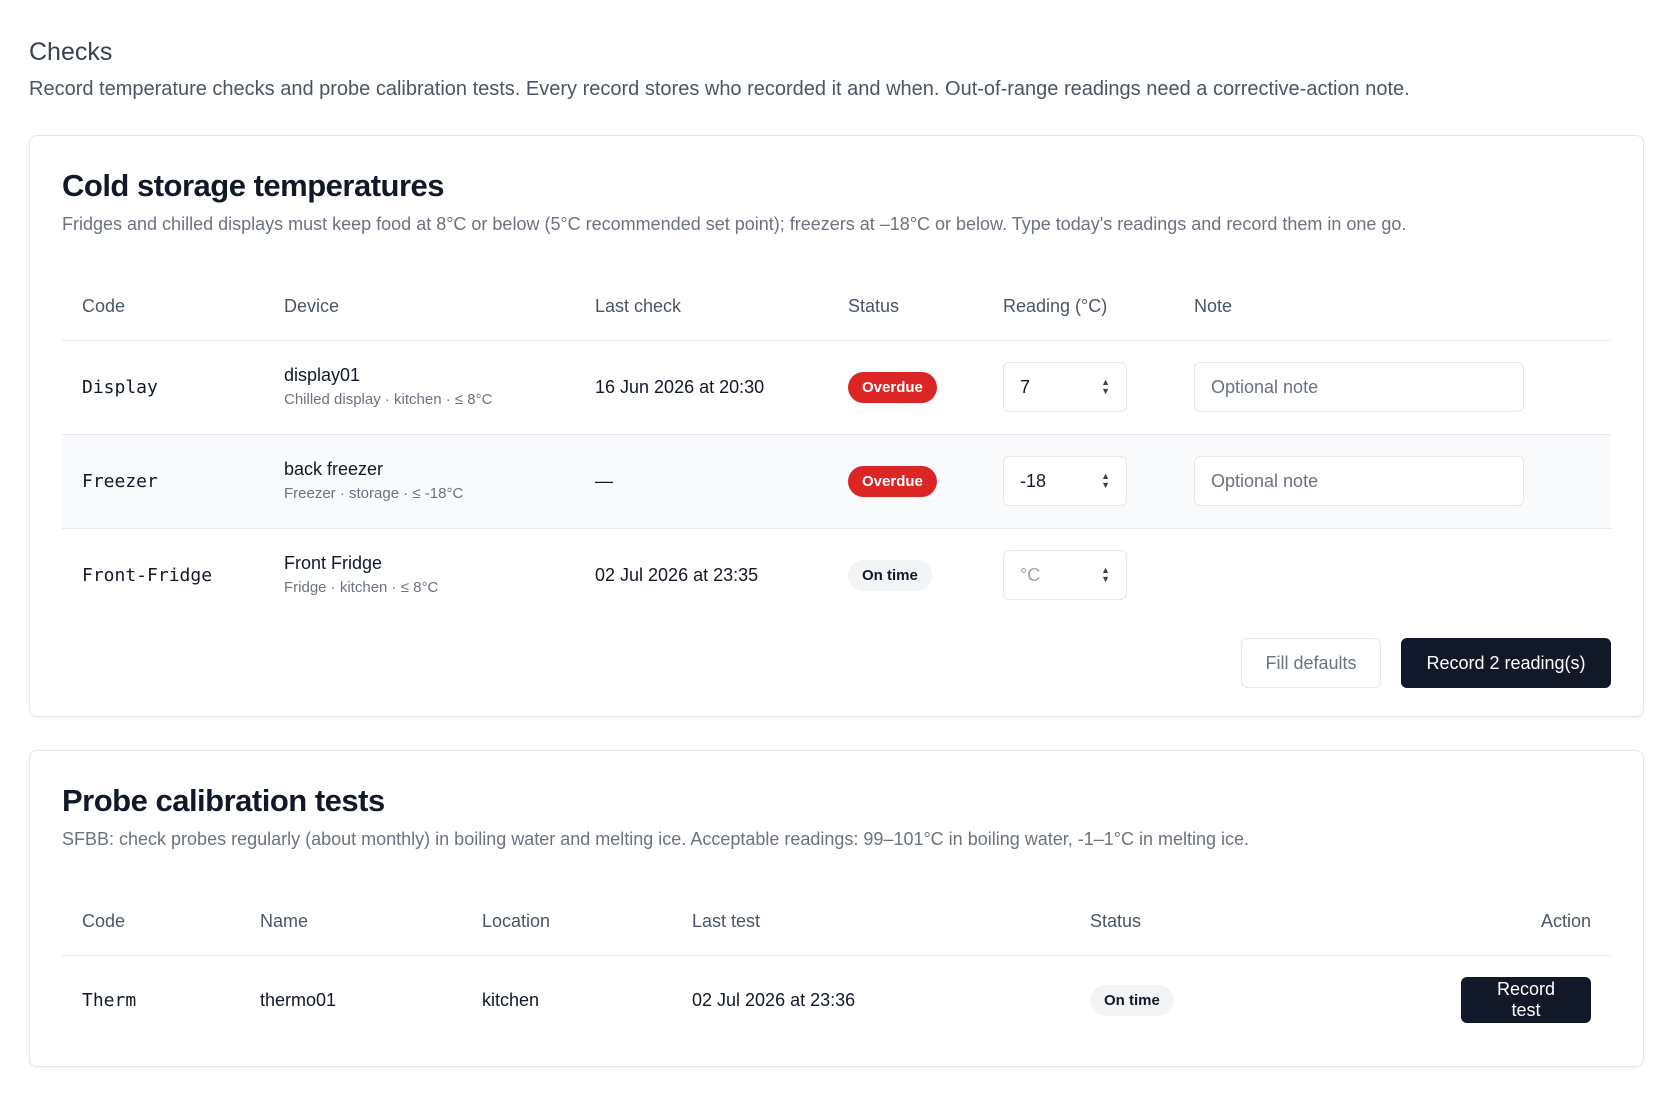  I want to click on col-reading: Reading (°C), so click(1078, 307).